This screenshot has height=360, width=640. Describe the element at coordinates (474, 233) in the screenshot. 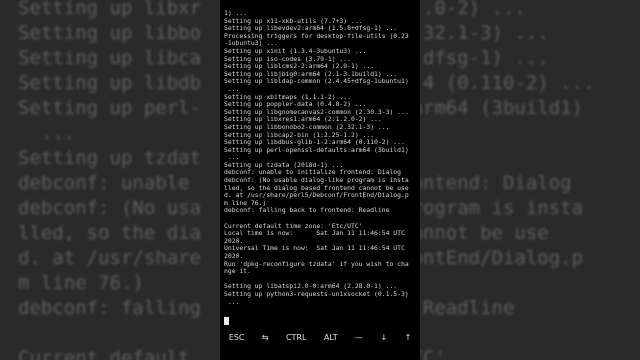

I see `background-line: cannot be use` at that location.